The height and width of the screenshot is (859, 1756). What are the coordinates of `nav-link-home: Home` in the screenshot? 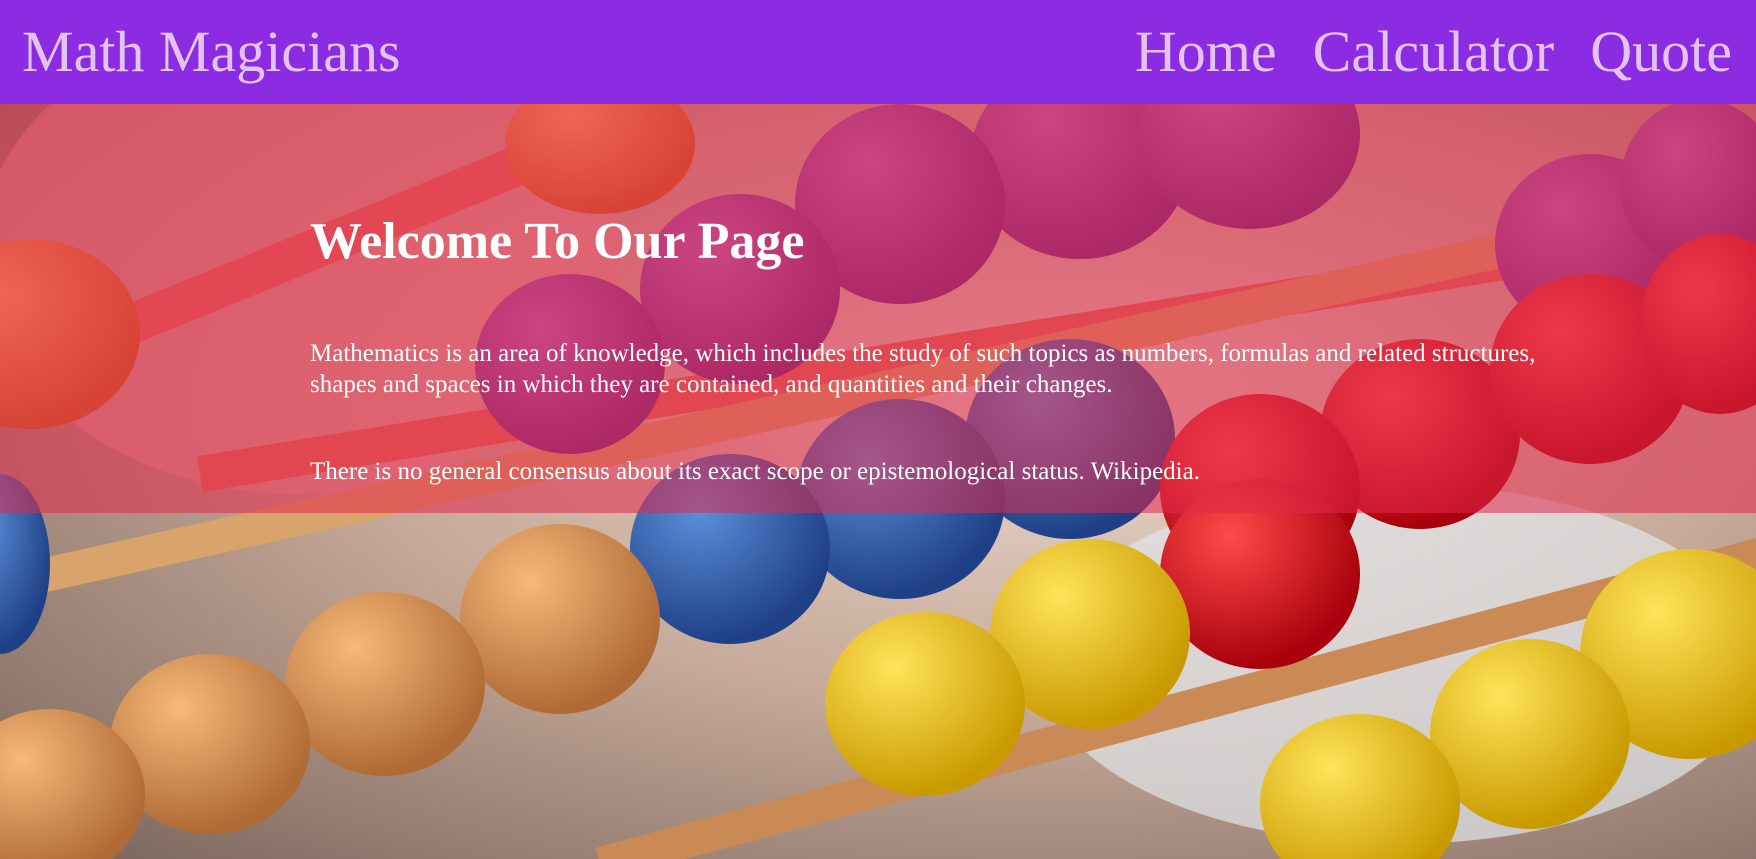 It's located at (1206, 52).